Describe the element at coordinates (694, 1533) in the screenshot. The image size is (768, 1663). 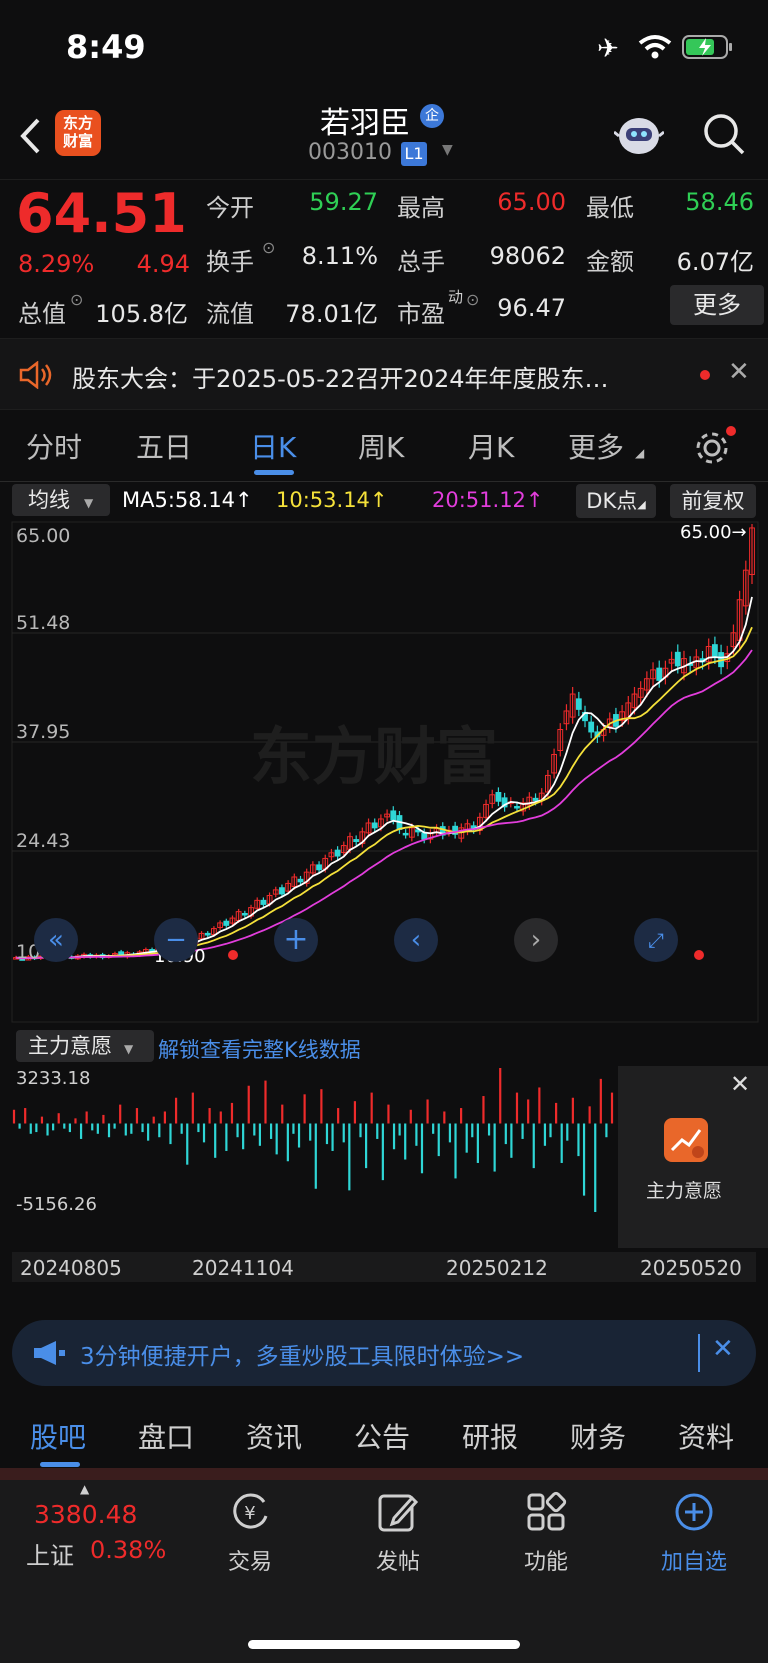
I see `nav-add-watchlist: 加自选` at that location.